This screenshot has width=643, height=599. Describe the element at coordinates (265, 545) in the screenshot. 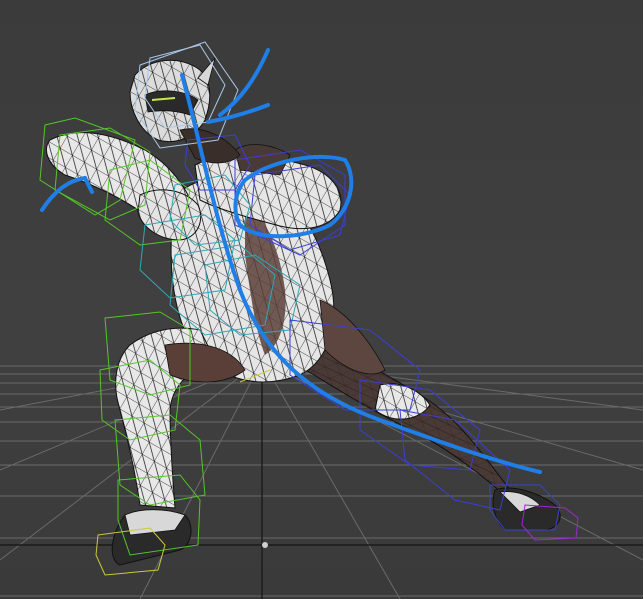

I see `pivot-marker` at that location.